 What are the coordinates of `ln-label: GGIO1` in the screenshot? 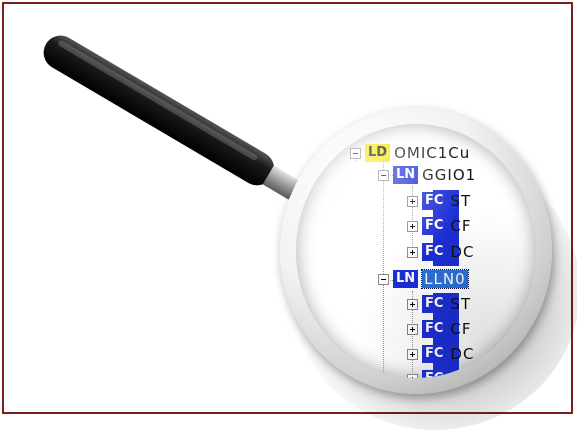 It's located at (449, 175).